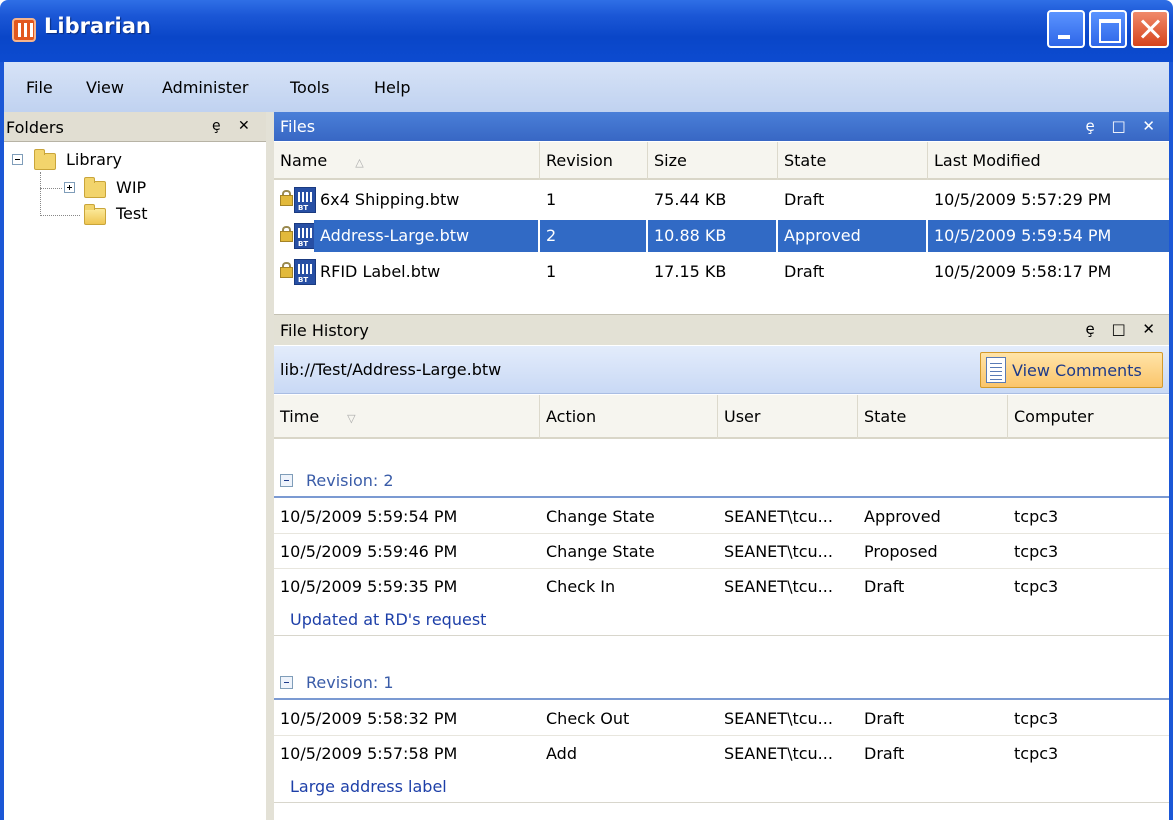  What do you see at coordinates (94, 159) in the screenshot?
I see `tree-node-library: Library` at bounding box center [94, 159].